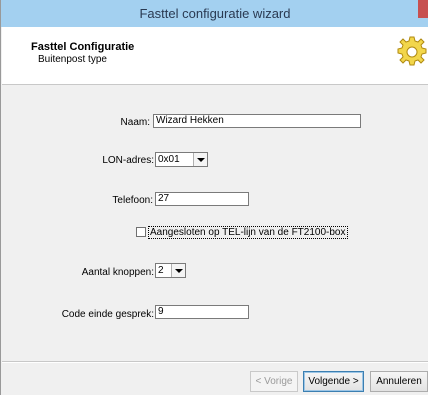  I want to click on wizard-header: Fasttel Configuratie Buitenpost type, so click(215, 56).